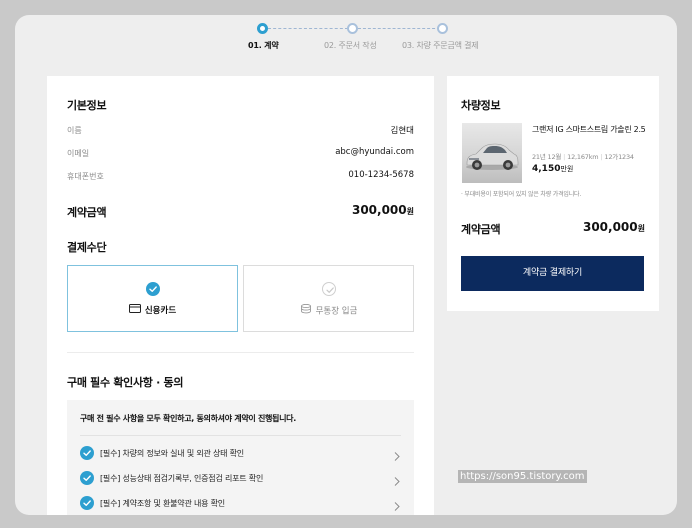  What do you see at coordinates (589, 129) in the screenshot?
I see `vehicle-name: 그랜저 IG 스마트스트림 가솔린 2.5` at bounding box center [589, 129].